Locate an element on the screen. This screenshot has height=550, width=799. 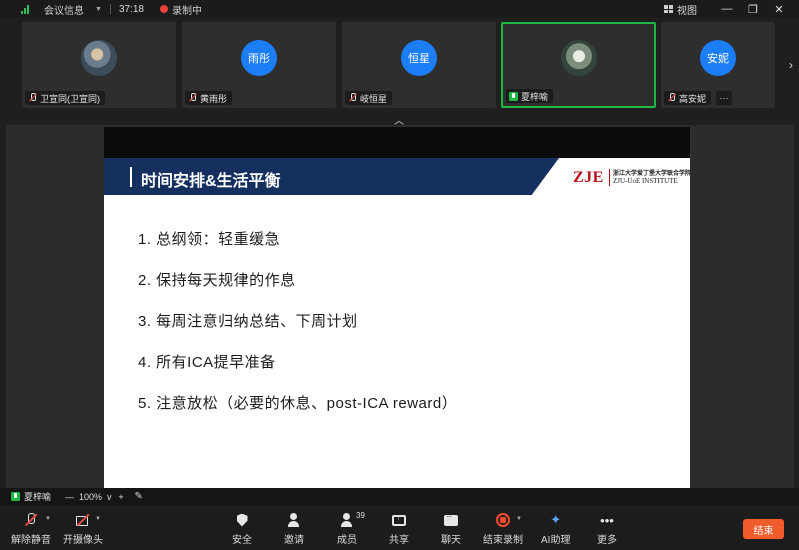
top-bar: 会议信息 ▼ 37:18 录制中 视图 — ❐ ✕ is located at coordinates (399, 9).